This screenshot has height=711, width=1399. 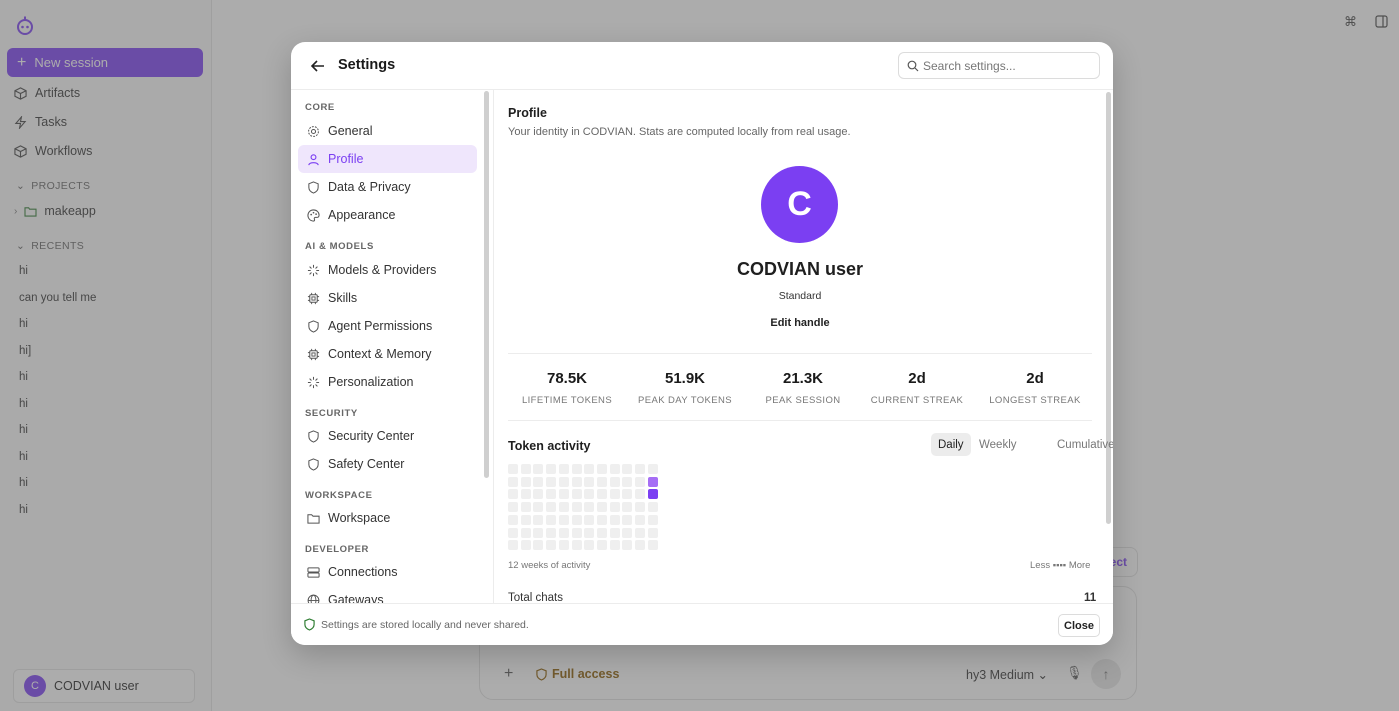 What do you see at coordinates (387, 382) in the screenshot?
I see `settings-nav-personalization: Personalization` at bounding box center [387, 382].